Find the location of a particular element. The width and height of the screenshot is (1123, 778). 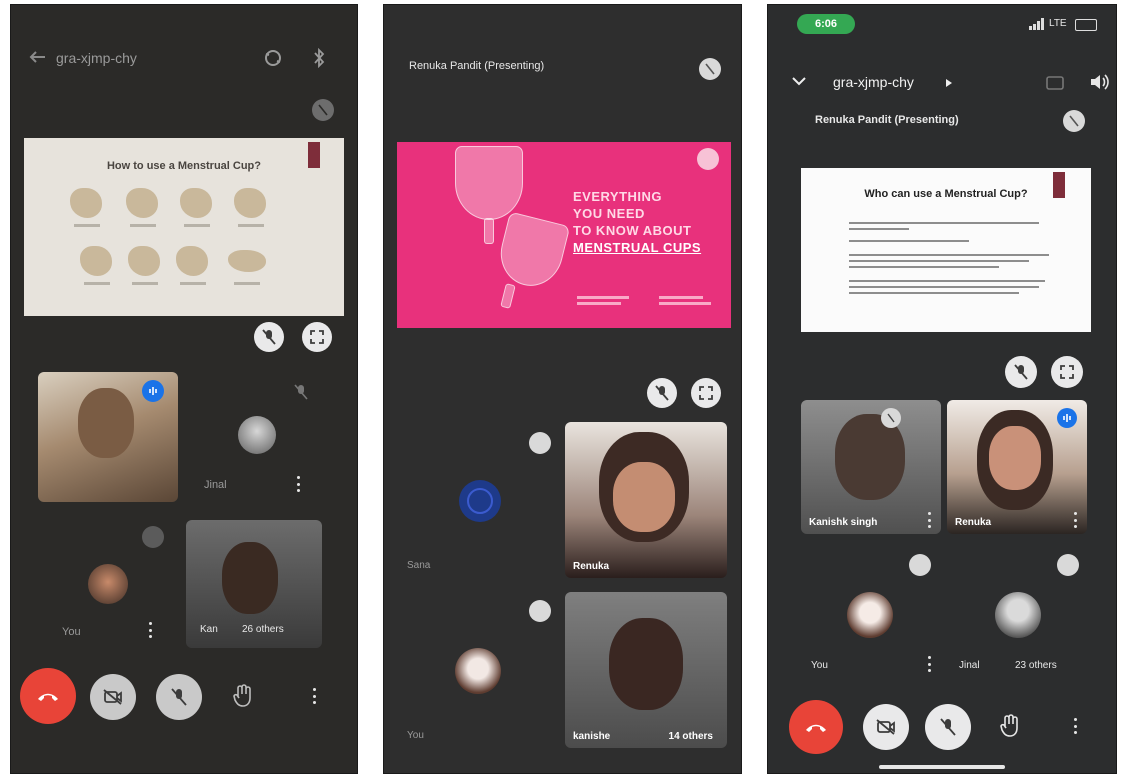

mic-off-icon is located at coordinates (301, 392).